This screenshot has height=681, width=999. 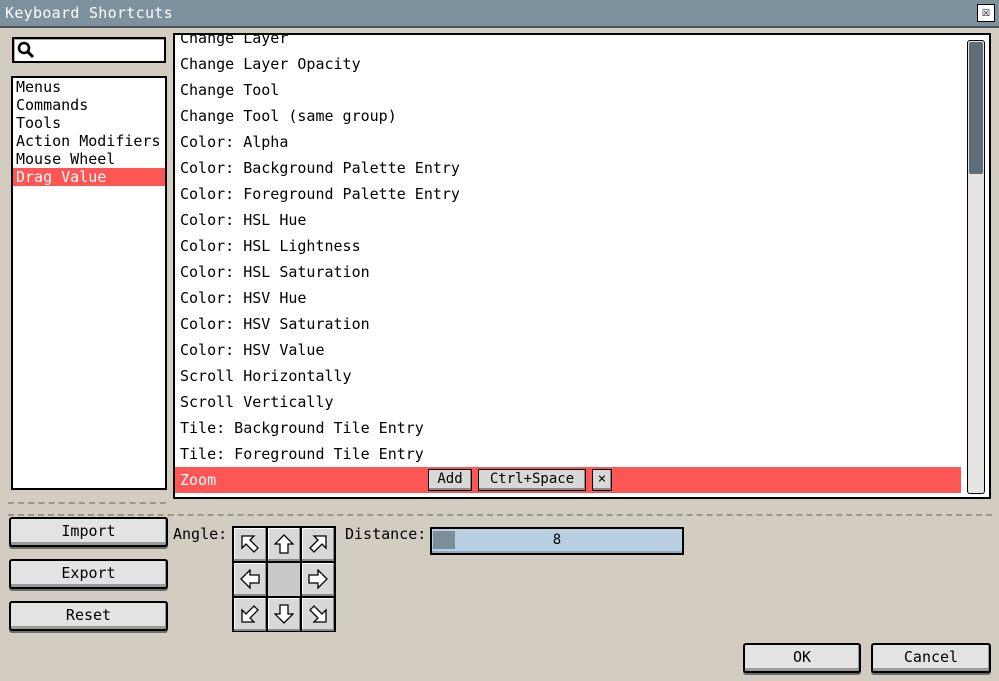 What do you see at coordinates (200, 534) in the screenshot?
I see `angle-label: Angle:` at bounding box center [200, 534].